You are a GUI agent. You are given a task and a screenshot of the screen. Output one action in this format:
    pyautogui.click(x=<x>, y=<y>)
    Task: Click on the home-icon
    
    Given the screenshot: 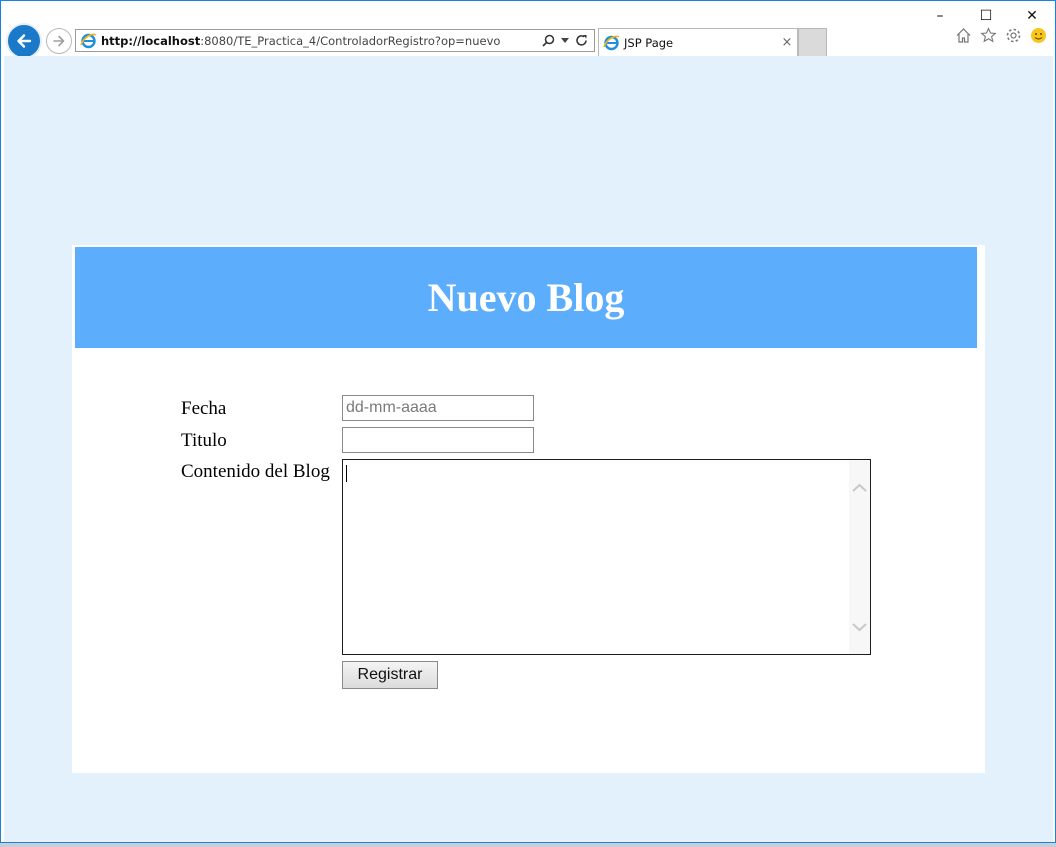 What is the action you would take?
    pyautogui.click(x=963, y=35)
    